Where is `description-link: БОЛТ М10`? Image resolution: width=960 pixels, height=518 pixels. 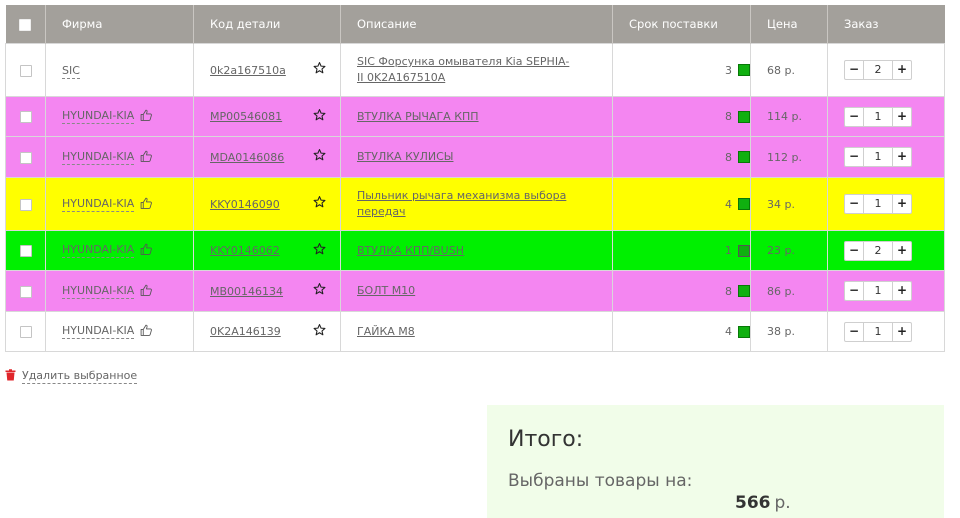
description-link: БОЛТ М10 is located at coordinates (386, 291).